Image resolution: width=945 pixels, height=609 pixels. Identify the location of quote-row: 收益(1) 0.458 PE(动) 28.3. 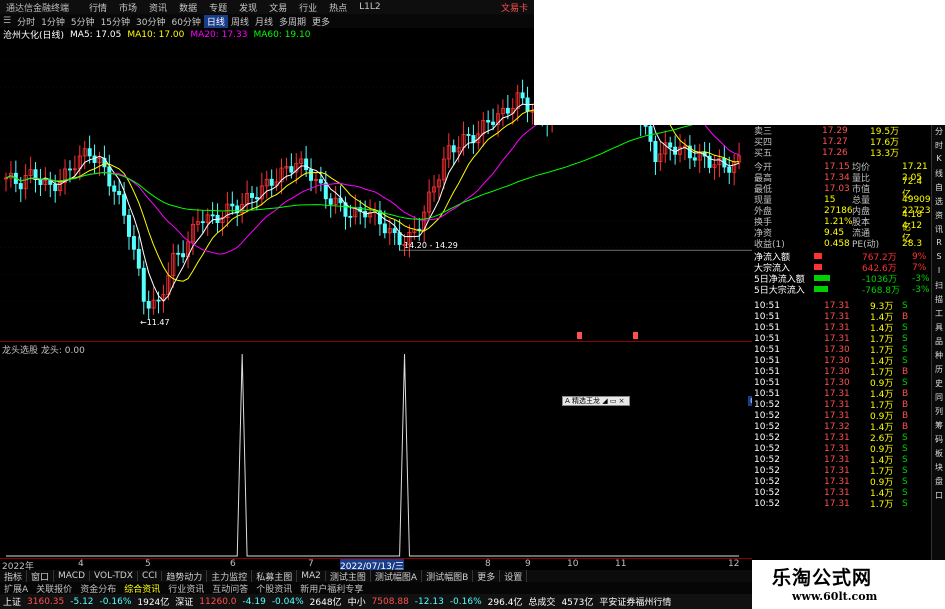
(841, 244).